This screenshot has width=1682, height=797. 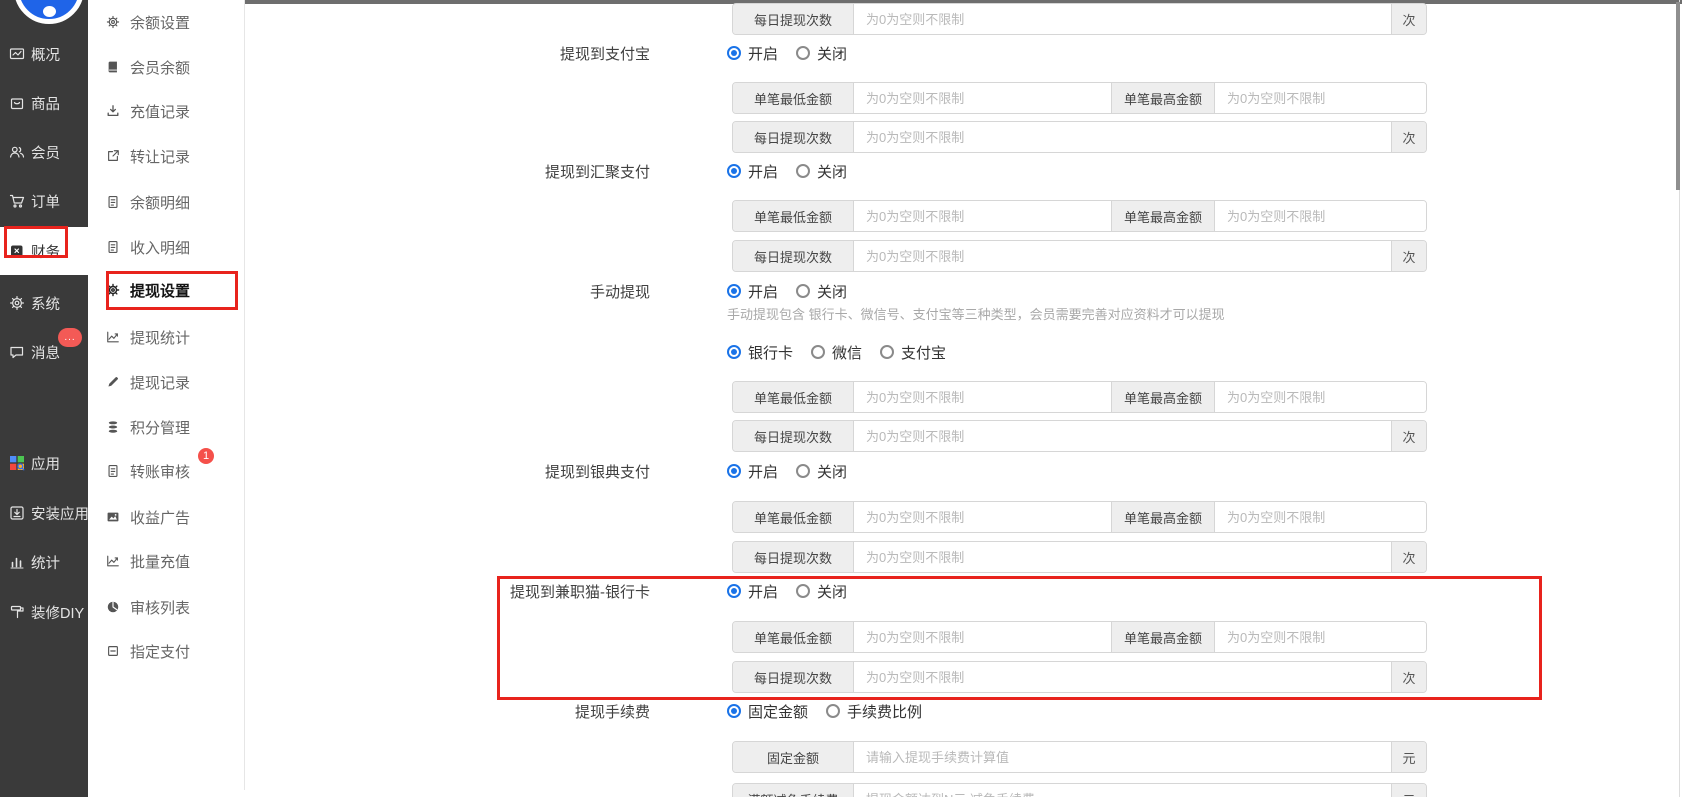 I want to click on submenu-item-batch-recharge: 批量充值, so click(x=166, y=561).